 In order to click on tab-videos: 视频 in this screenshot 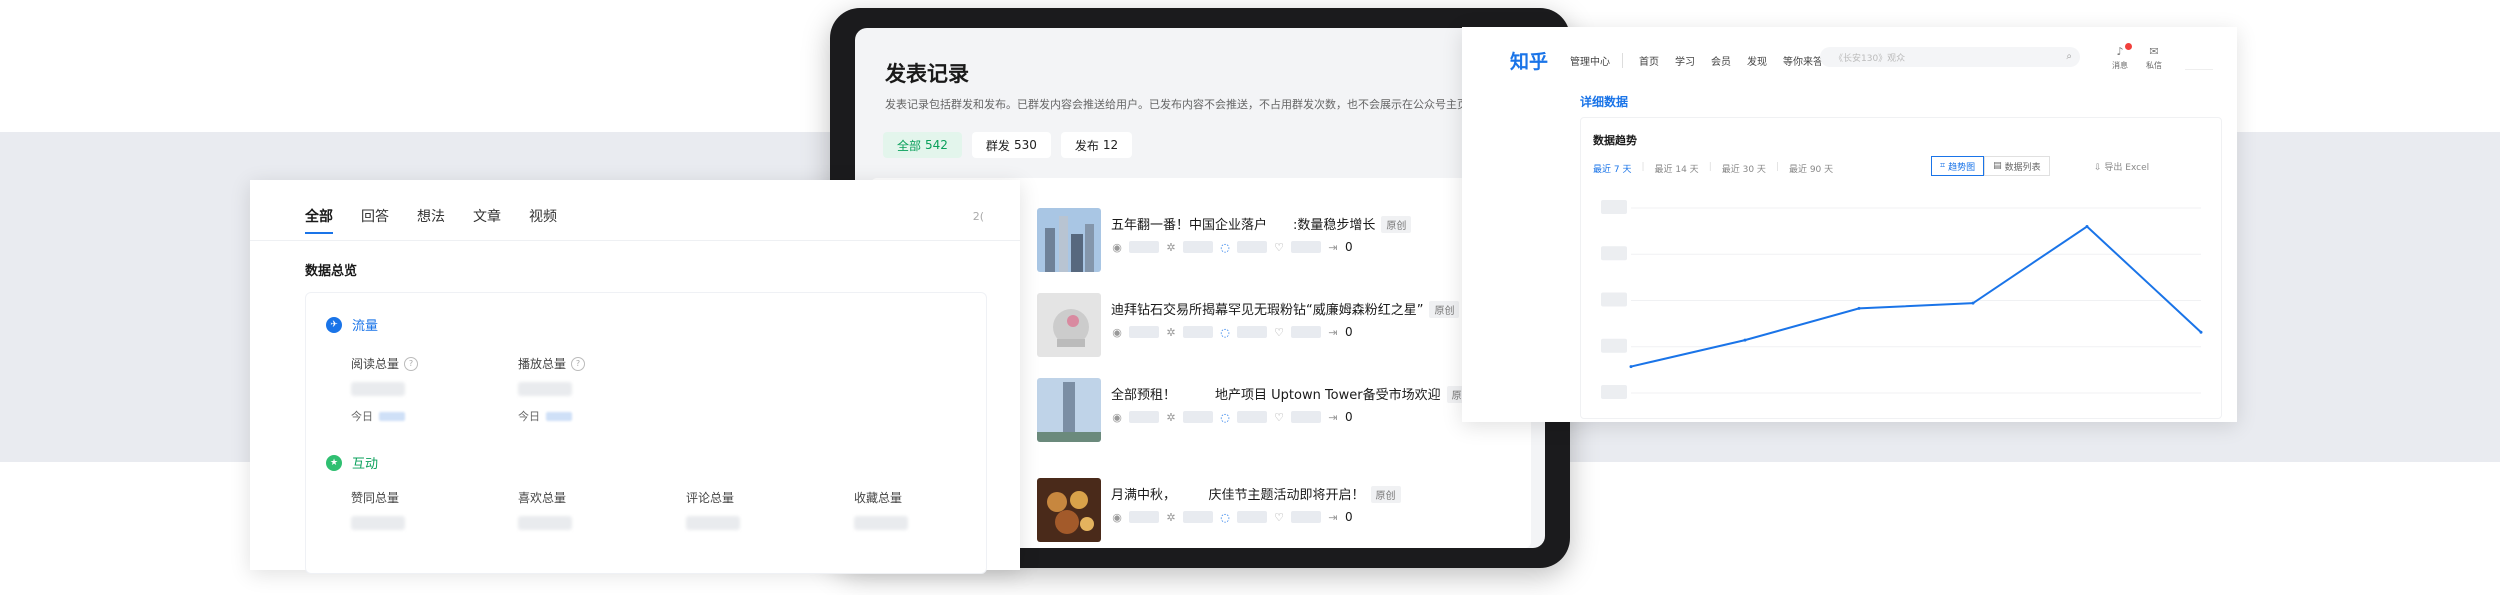, I will do `click(543, 220)`.